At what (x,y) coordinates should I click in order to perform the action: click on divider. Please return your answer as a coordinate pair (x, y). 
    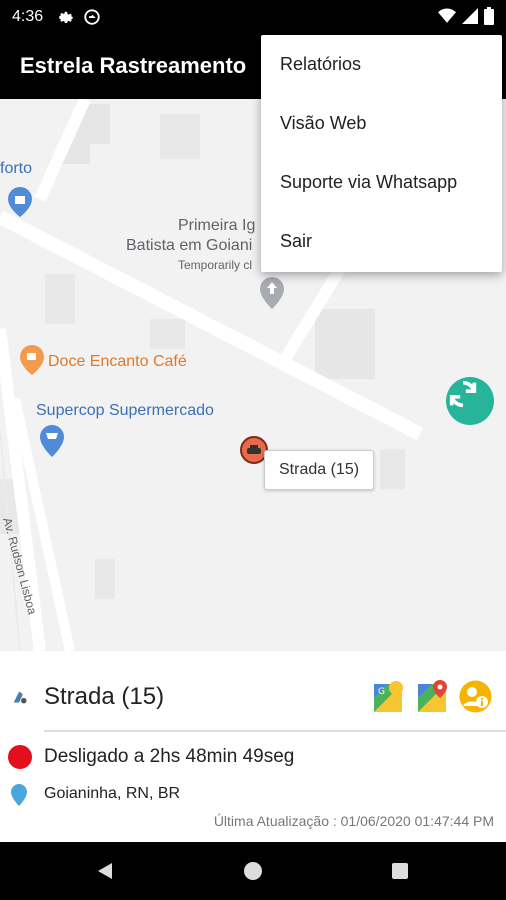
    Looking at the image, I should click on (275, 731).